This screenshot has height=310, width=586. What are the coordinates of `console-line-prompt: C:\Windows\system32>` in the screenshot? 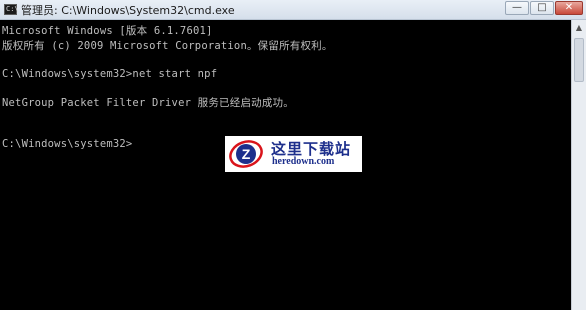 It's located at (67, 144).